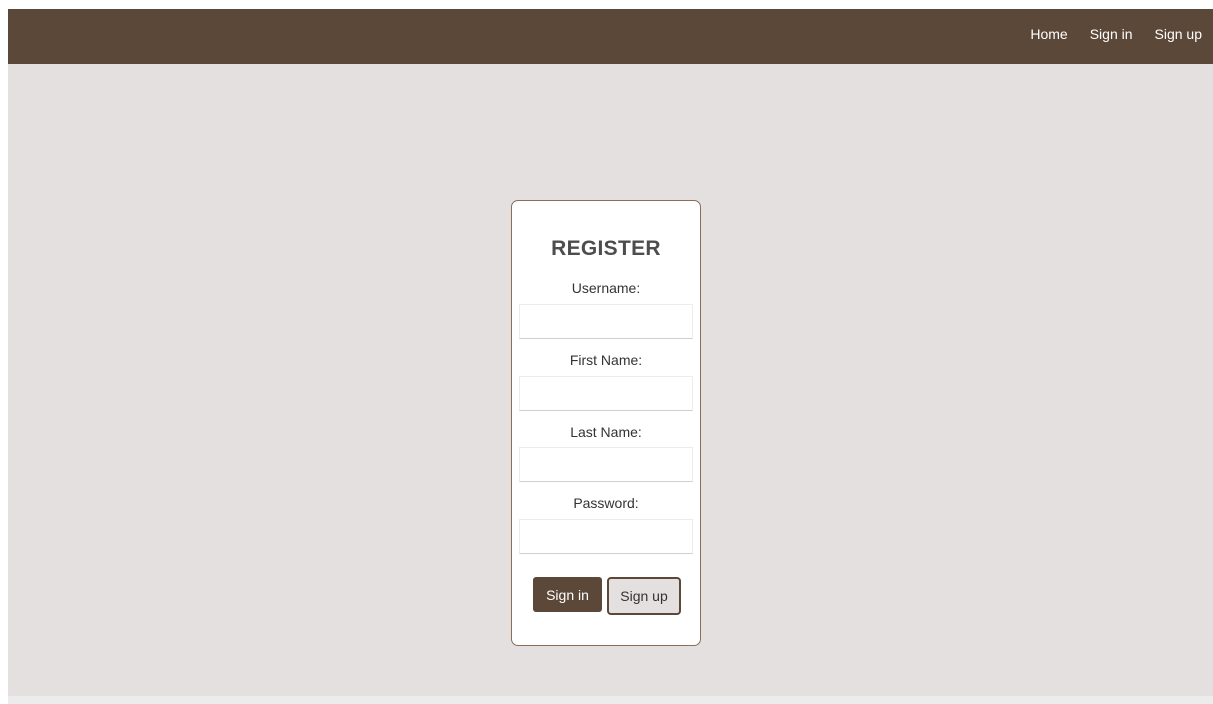 The height and width of the screenshot is (704, 1213). What do you see at coordinates (1178, 34) in the screenshot?
I see `nav-link-sign-up: Sign up` at bounding box center [1178, 34].